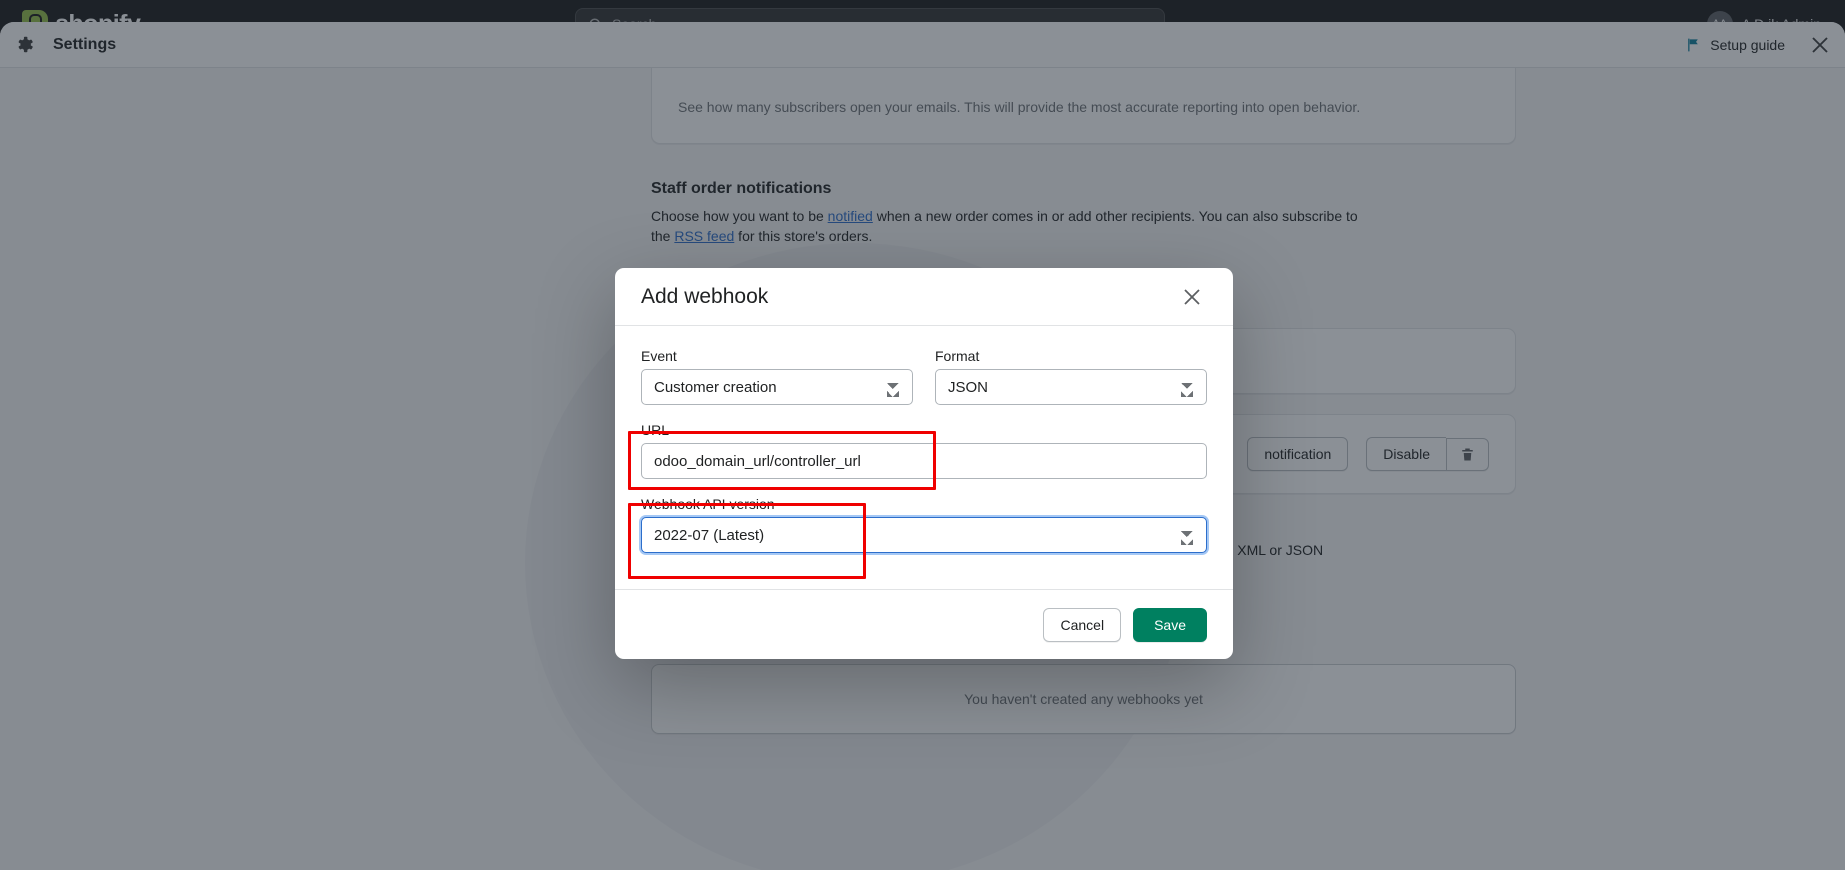 This screenshot has width=1845, height=870. What do you see at coordinates (924, 535) in the screenshot?
I see `api-version-select: 2022-07 (Latest)` at bounding box center [924, 535].